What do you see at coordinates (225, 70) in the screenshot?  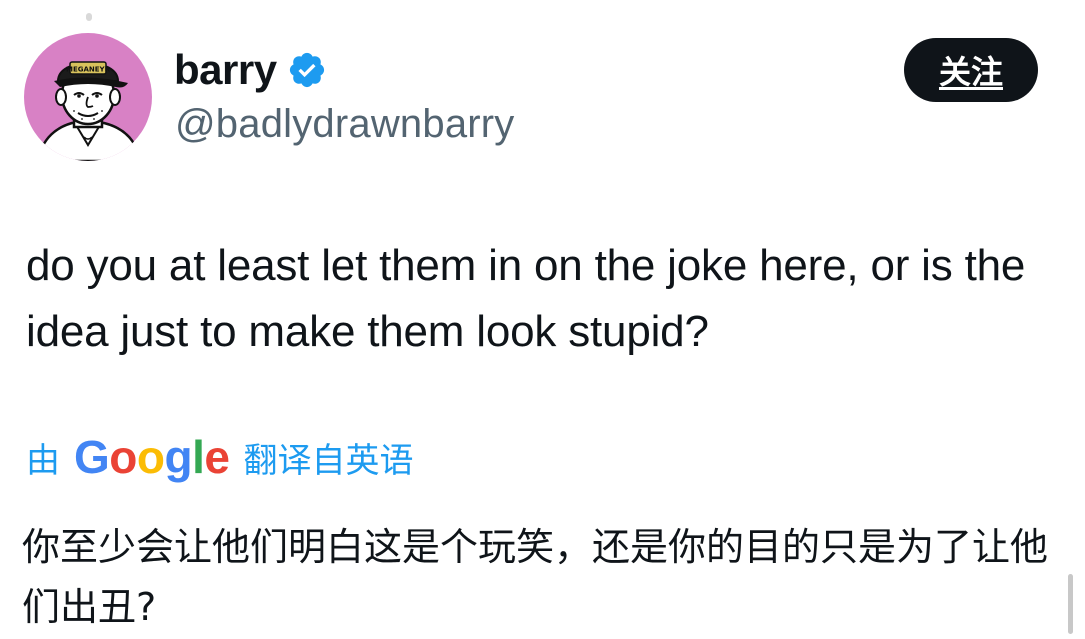 I see `author-display-name: barry` at bounding box center [225, 70].